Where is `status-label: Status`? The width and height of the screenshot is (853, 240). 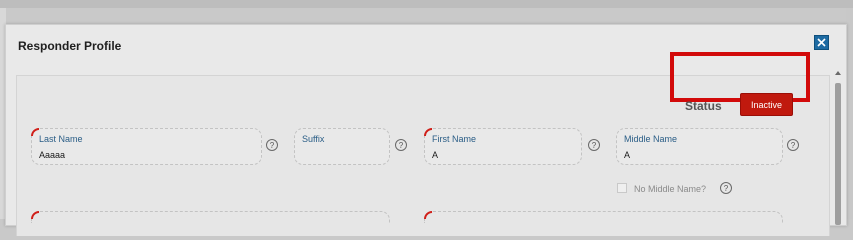
status-label: Status is located at coordinates (703, 106).